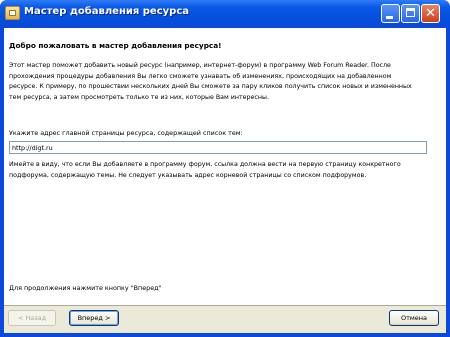 The height and width of the screenshot is (337, 450). I want to click on maximize-button, so click(410, 13).